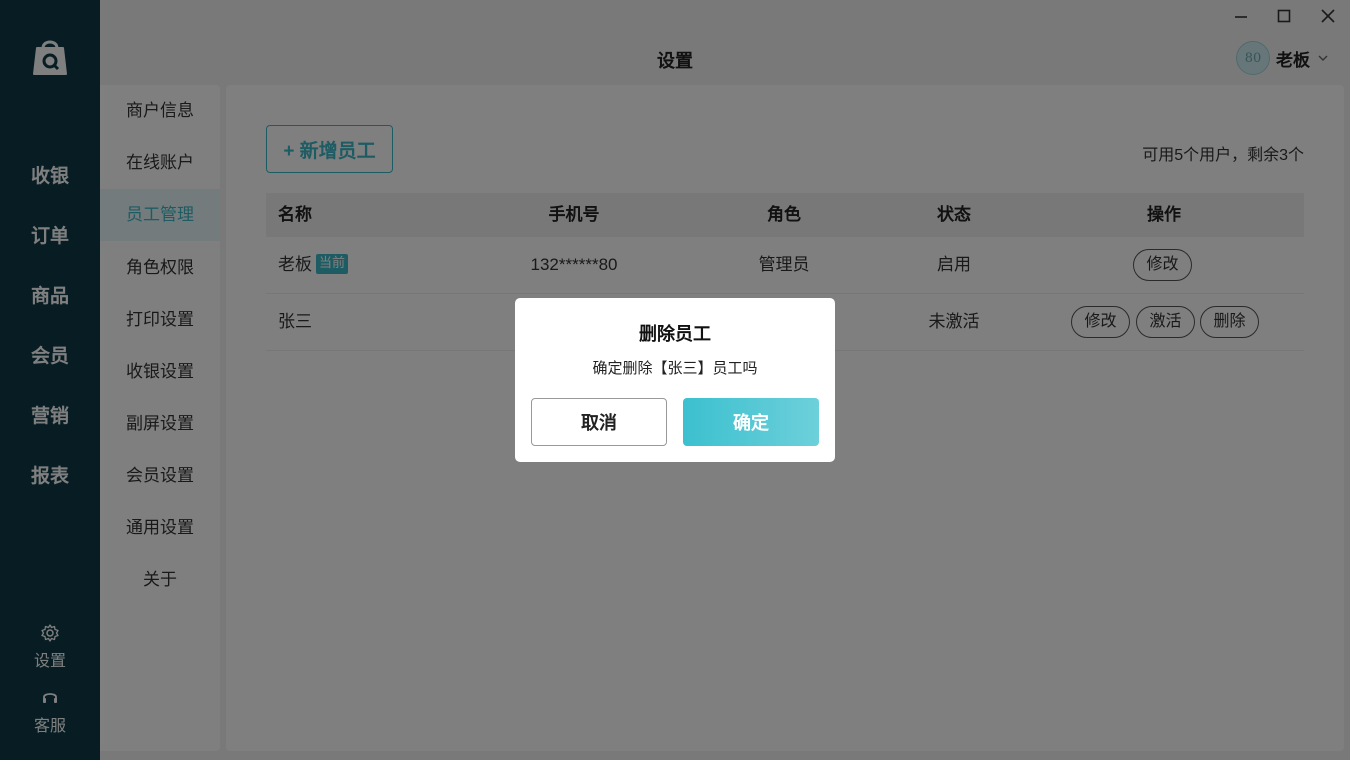 This screenshot has width=1350, height=760. I want to click on dialog-title: 删除员工, so click(675, 334).